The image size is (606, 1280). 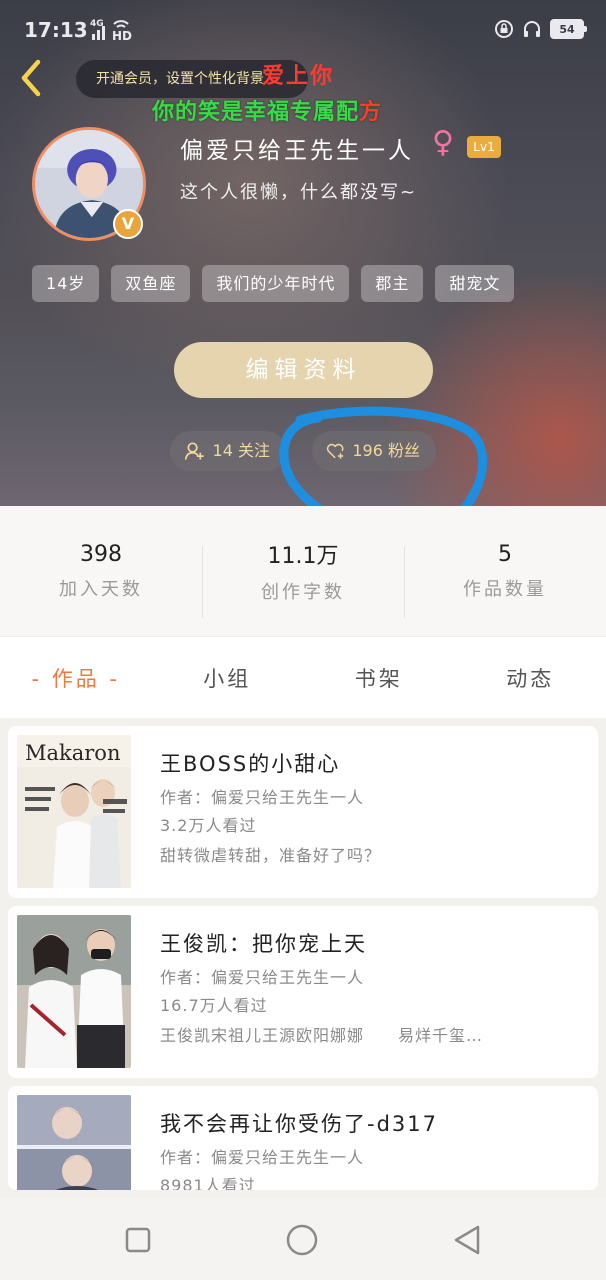 I want to click on book-views: 16.7万人看过, so click(x=214, y=1005).